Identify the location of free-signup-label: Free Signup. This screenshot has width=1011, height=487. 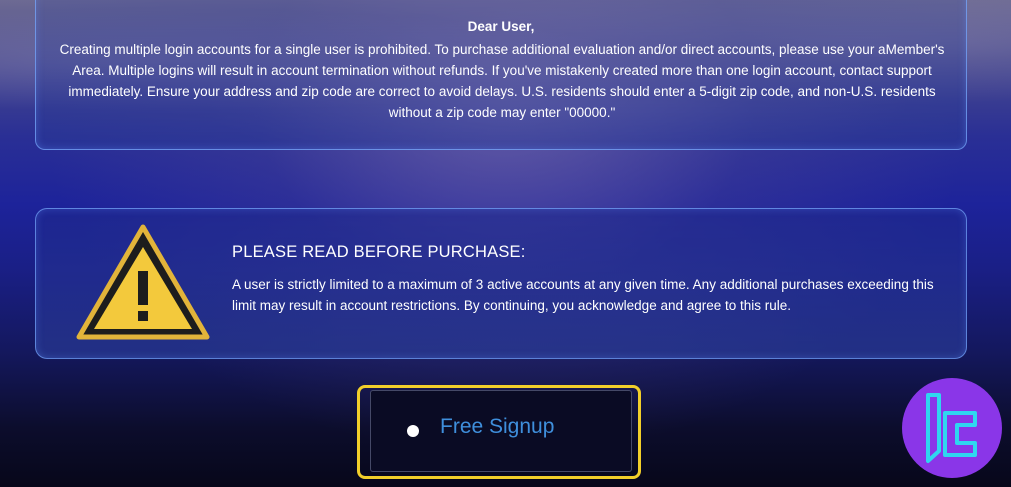
(497, 426).